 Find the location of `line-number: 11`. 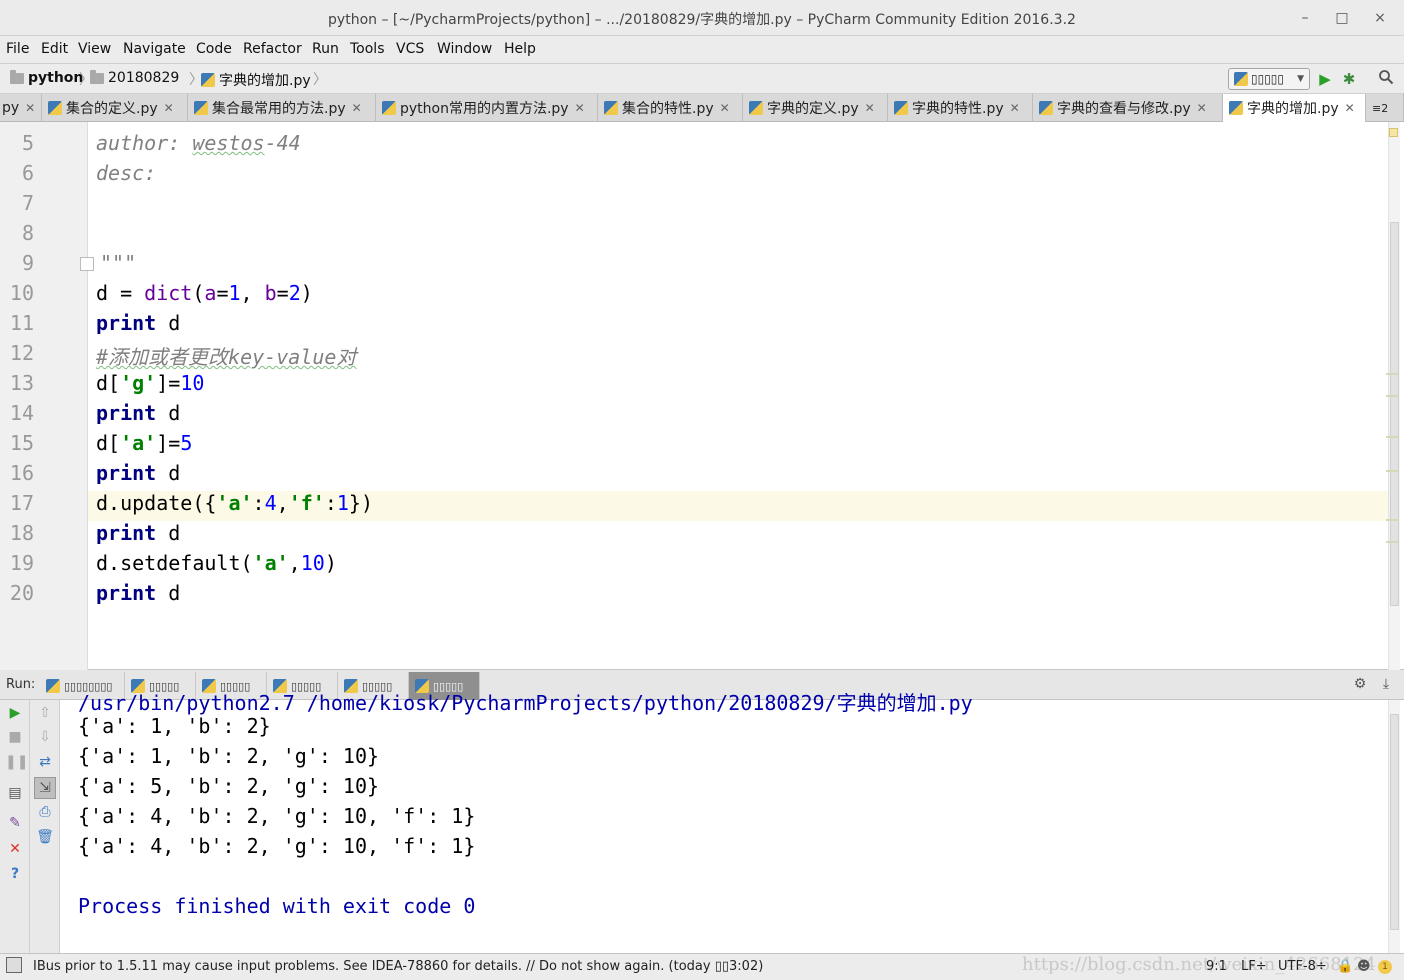

line-number: 11 is located at coordinates (21, 323).